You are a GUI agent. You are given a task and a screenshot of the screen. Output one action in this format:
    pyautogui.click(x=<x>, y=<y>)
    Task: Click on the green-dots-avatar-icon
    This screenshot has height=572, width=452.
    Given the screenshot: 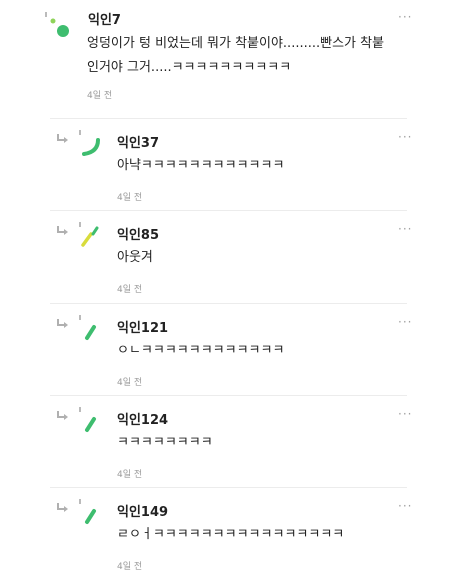 What is the action you would take?
    pyautogui.click(x=57, y=25)
    